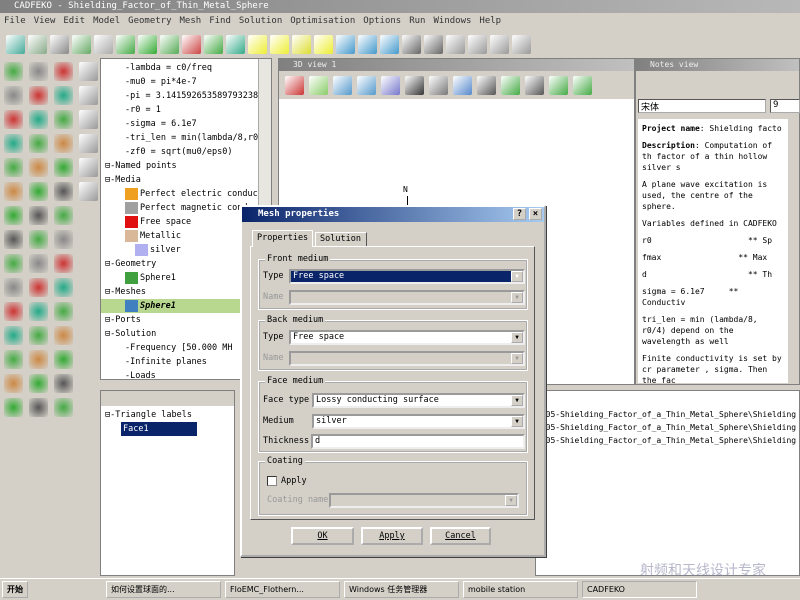 The width and height of the screenshot is (800, 600). I want to click on menu-options: Options, so click(382, 21).